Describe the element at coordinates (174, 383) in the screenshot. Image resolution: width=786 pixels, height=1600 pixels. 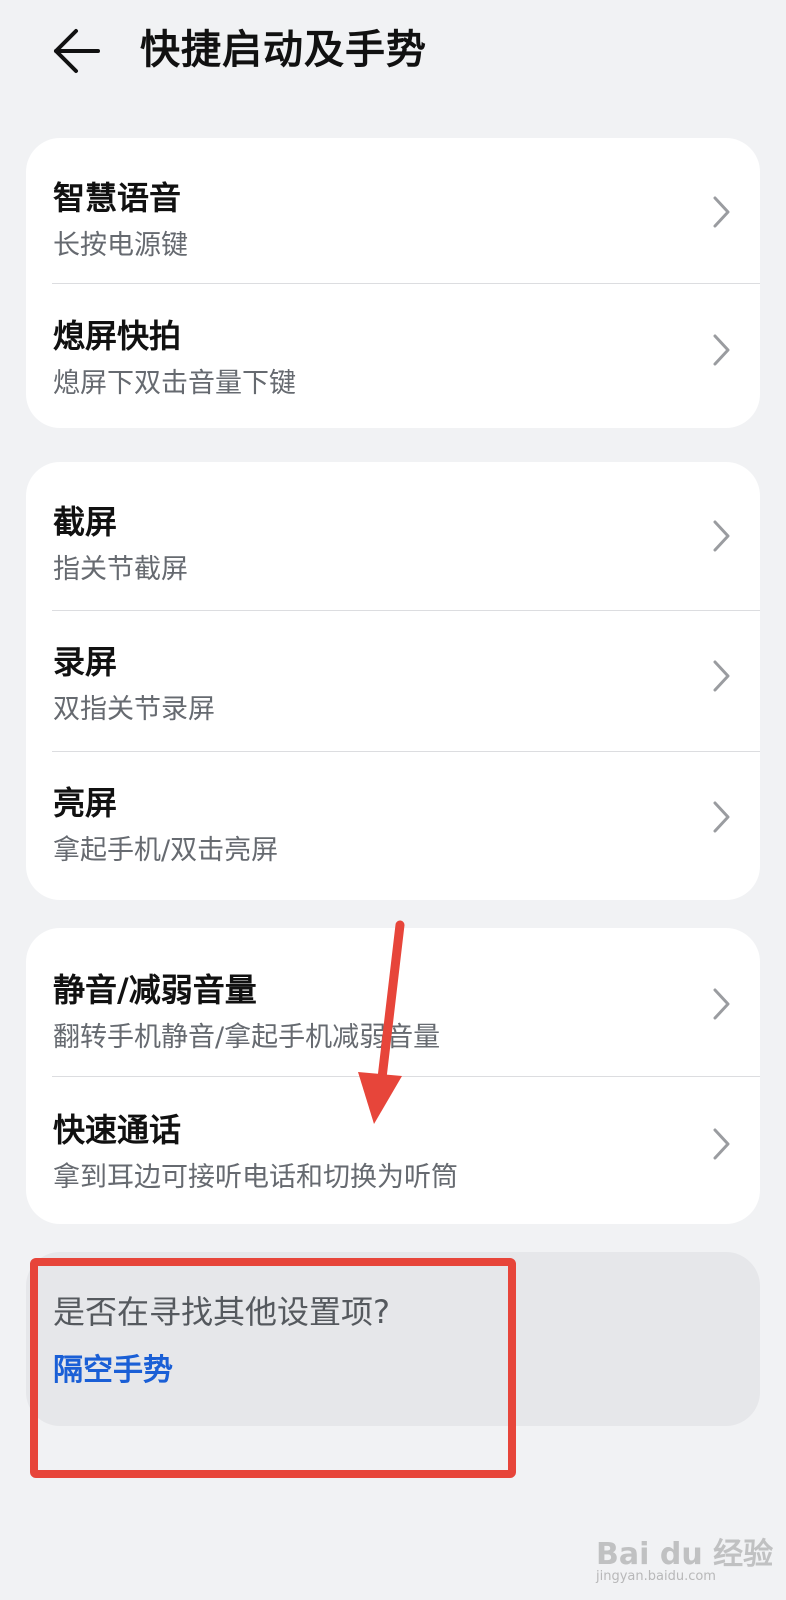
I see `setting-subtitle: 熄屏下双击音量下键` at that location.